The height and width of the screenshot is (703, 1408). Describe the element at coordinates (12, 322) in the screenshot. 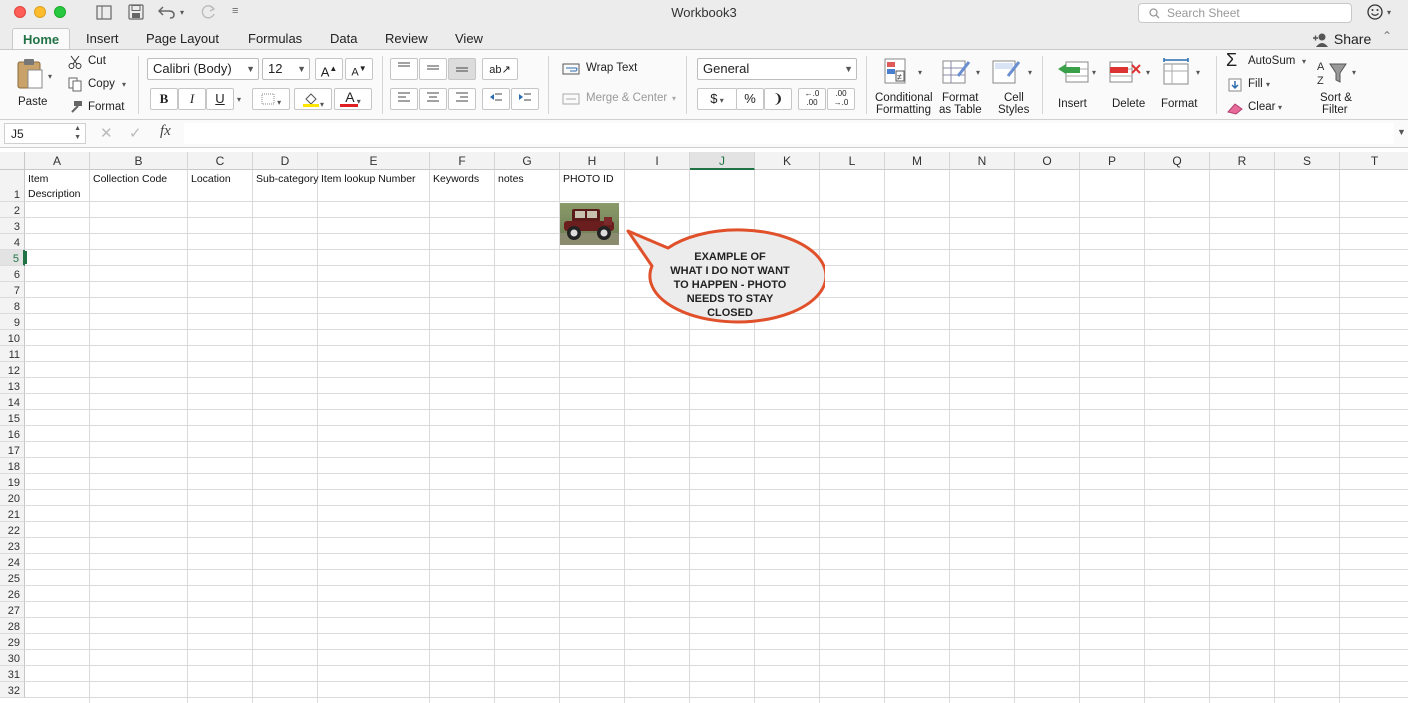

I see `row-header-9: 9` at that location.